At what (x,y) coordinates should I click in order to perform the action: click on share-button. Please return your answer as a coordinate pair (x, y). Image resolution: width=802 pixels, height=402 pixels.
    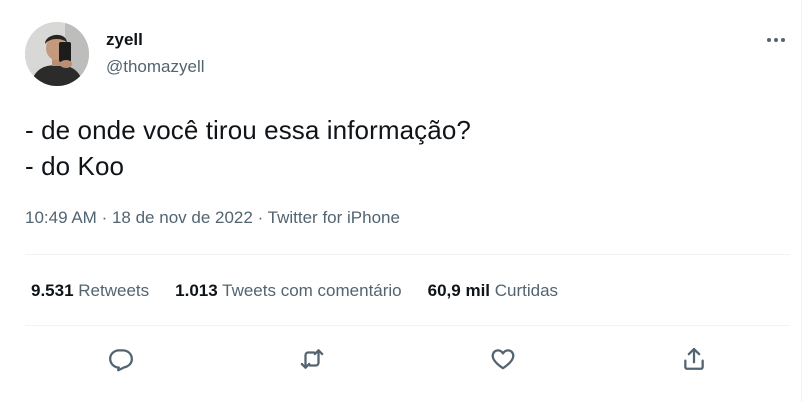
    Looking at the image, I should click on (694, 359).